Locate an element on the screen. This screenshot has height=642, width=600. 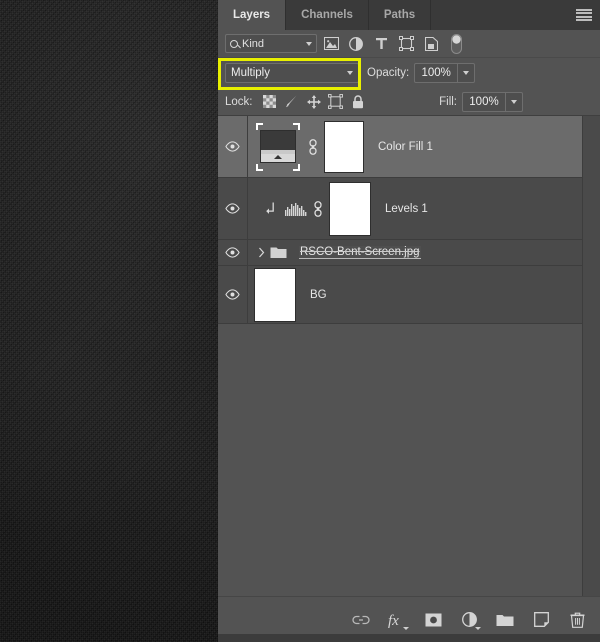
tab-channels-label: Channels is located at coordinates (327, 15).